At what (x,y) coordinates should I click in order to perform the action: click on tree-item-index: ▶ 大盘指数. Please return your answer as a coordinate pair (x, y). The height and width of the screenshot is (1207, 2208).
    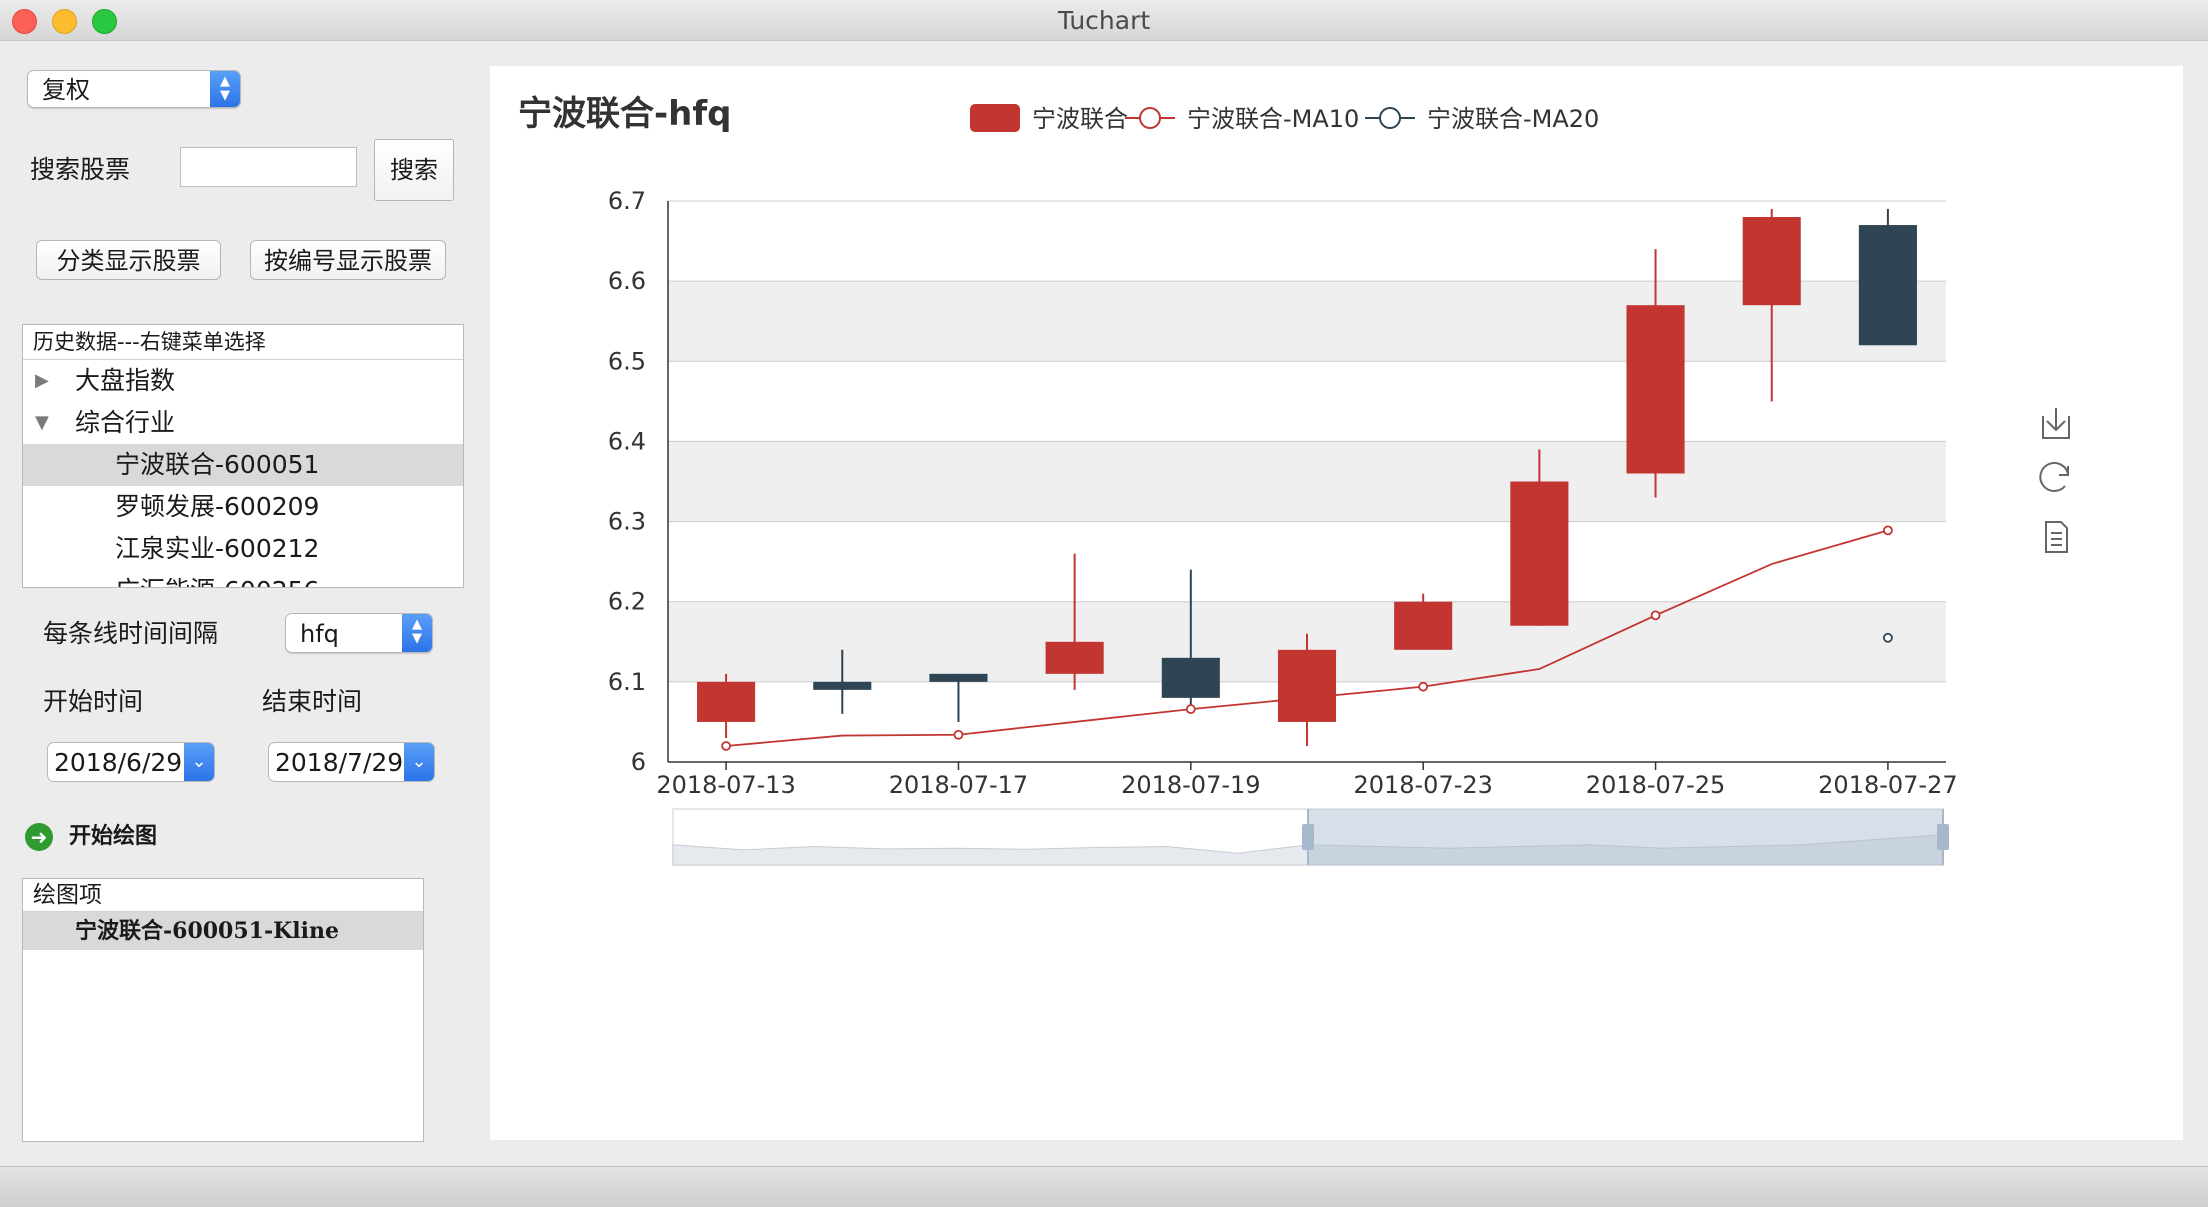
    Looking at the image, I should click on (243, 381).